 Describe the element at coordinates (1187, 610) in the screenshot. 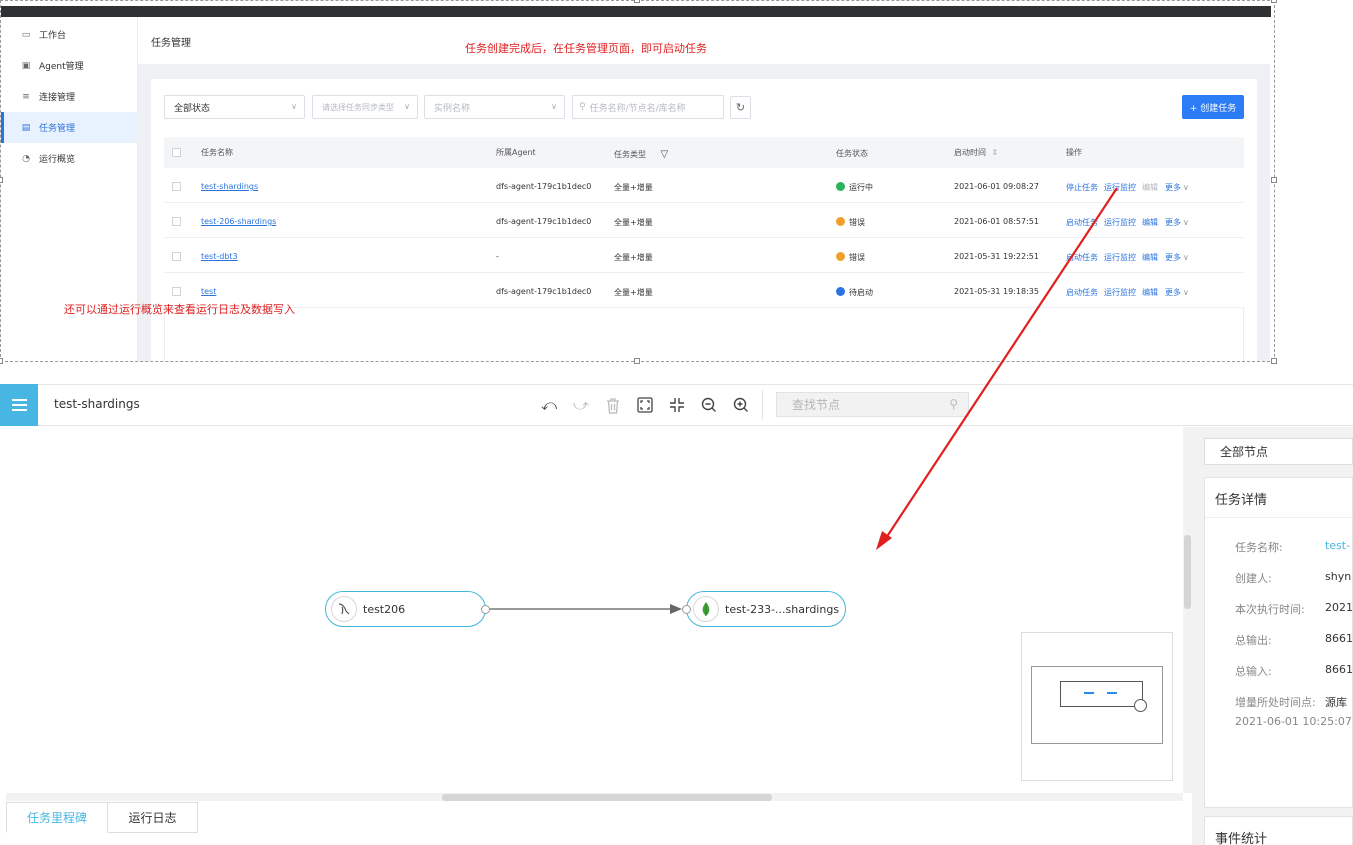

I see `vertical-scrollbar` at that location.